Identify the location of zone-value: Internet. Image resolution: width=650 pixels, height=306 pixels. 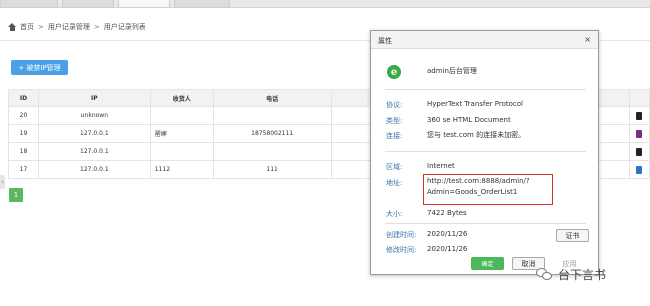
(441, 166).